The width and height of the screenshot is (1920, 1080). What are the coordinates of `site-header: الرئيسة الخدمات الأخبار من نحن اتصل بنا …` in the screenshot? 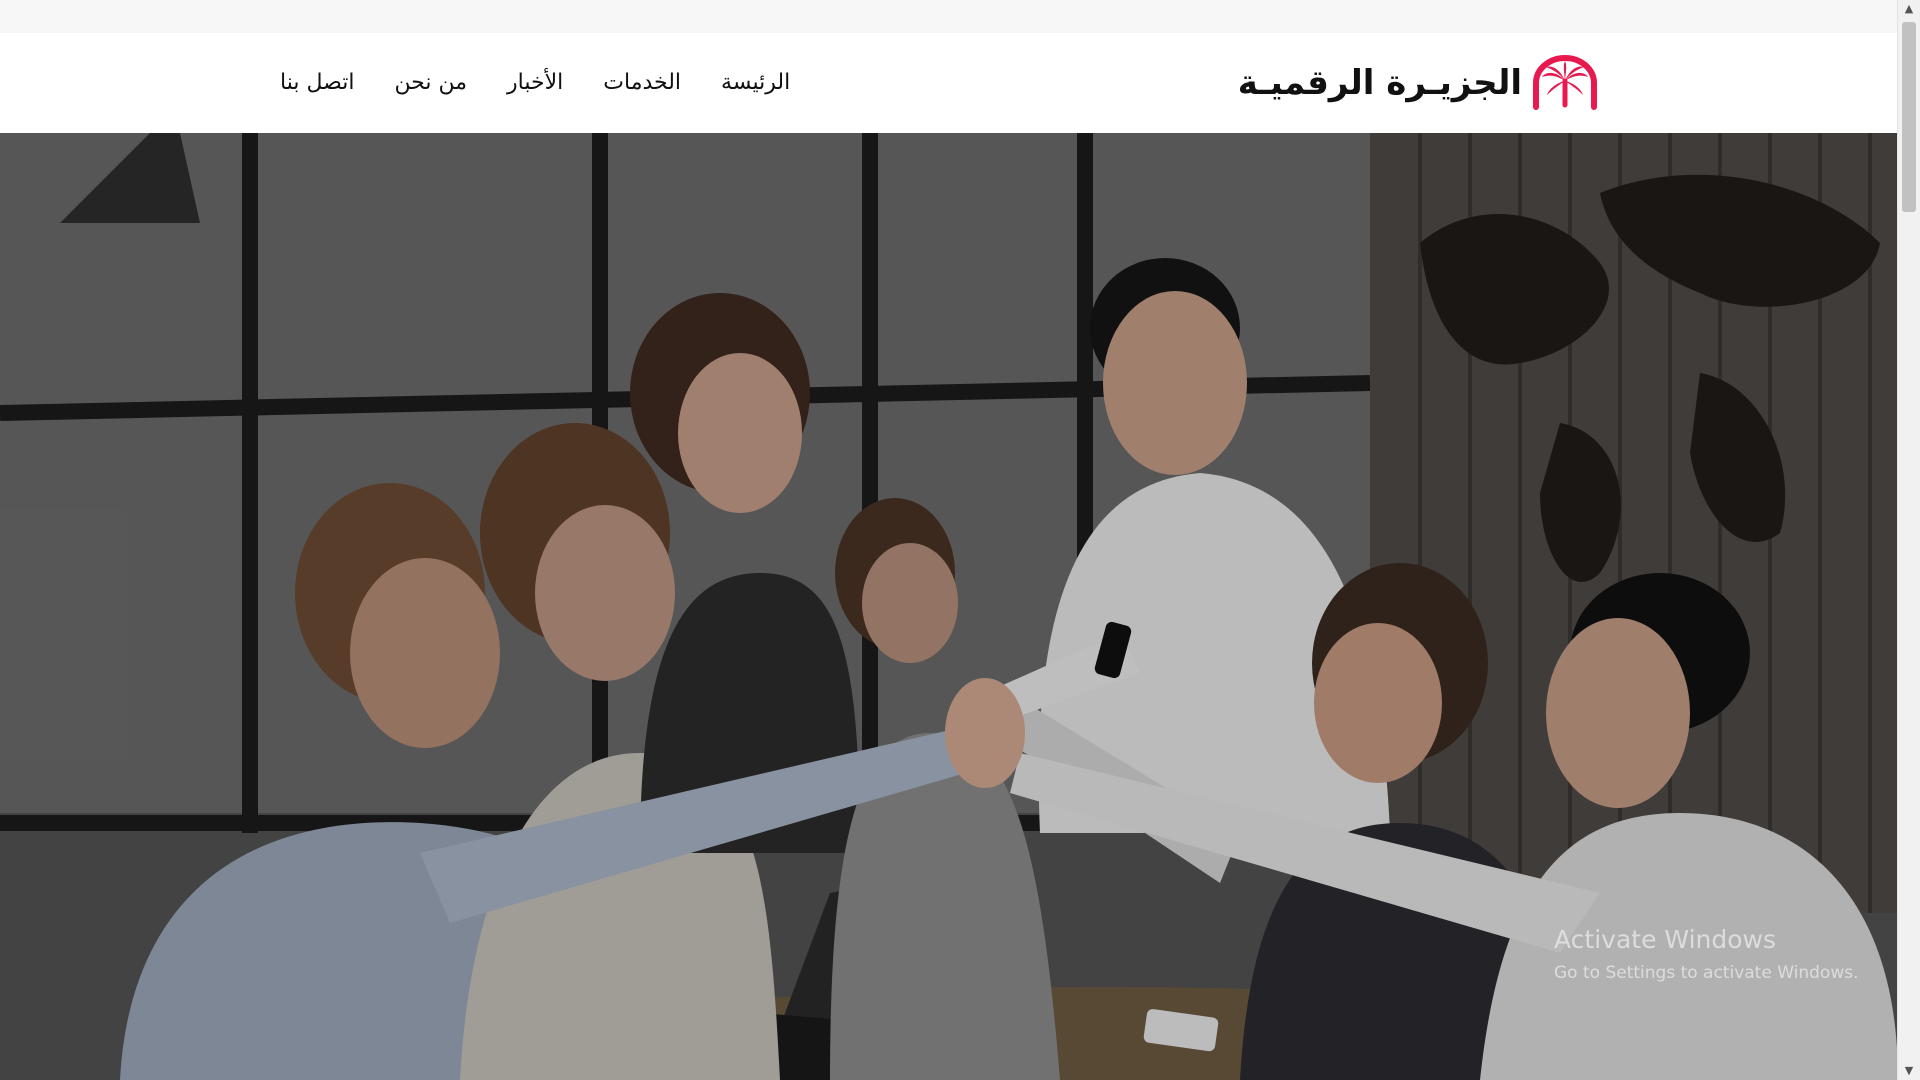 It's located at (949, 83).